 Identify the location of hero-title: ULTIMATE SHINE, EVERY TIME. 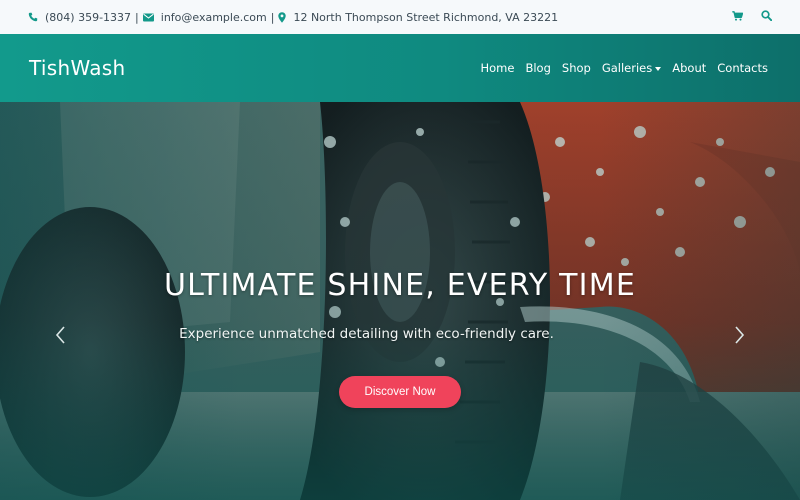
(400, 285).